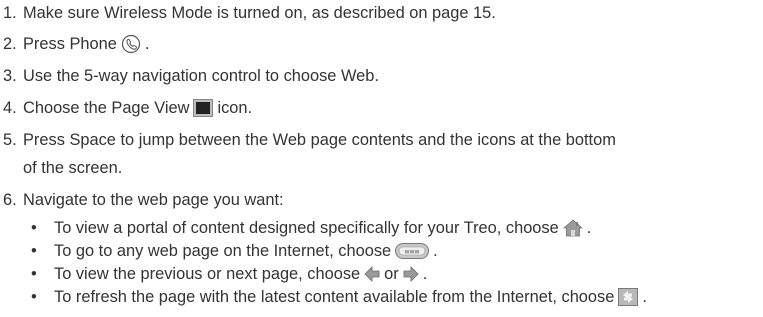 This screenshot has height=317, width=763. Describe the element at coordinates (203, 108) in the screenshot. I see `page-view-icon` at that location.